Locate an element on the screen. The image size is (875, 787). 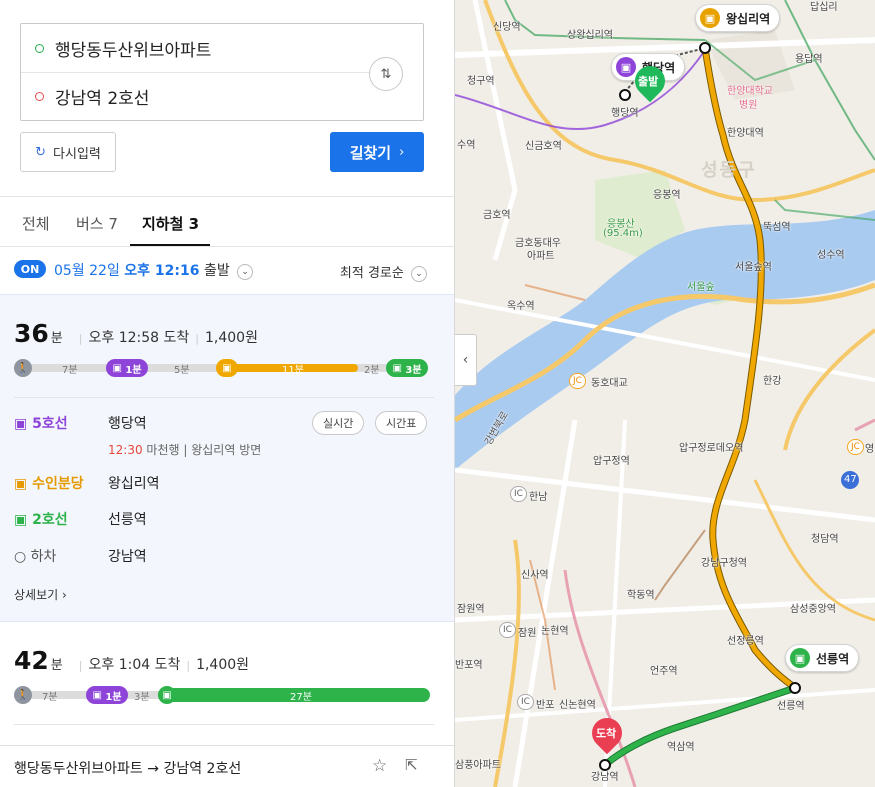
departure-date: 05월 22일 is located at coordinates (87, 271).